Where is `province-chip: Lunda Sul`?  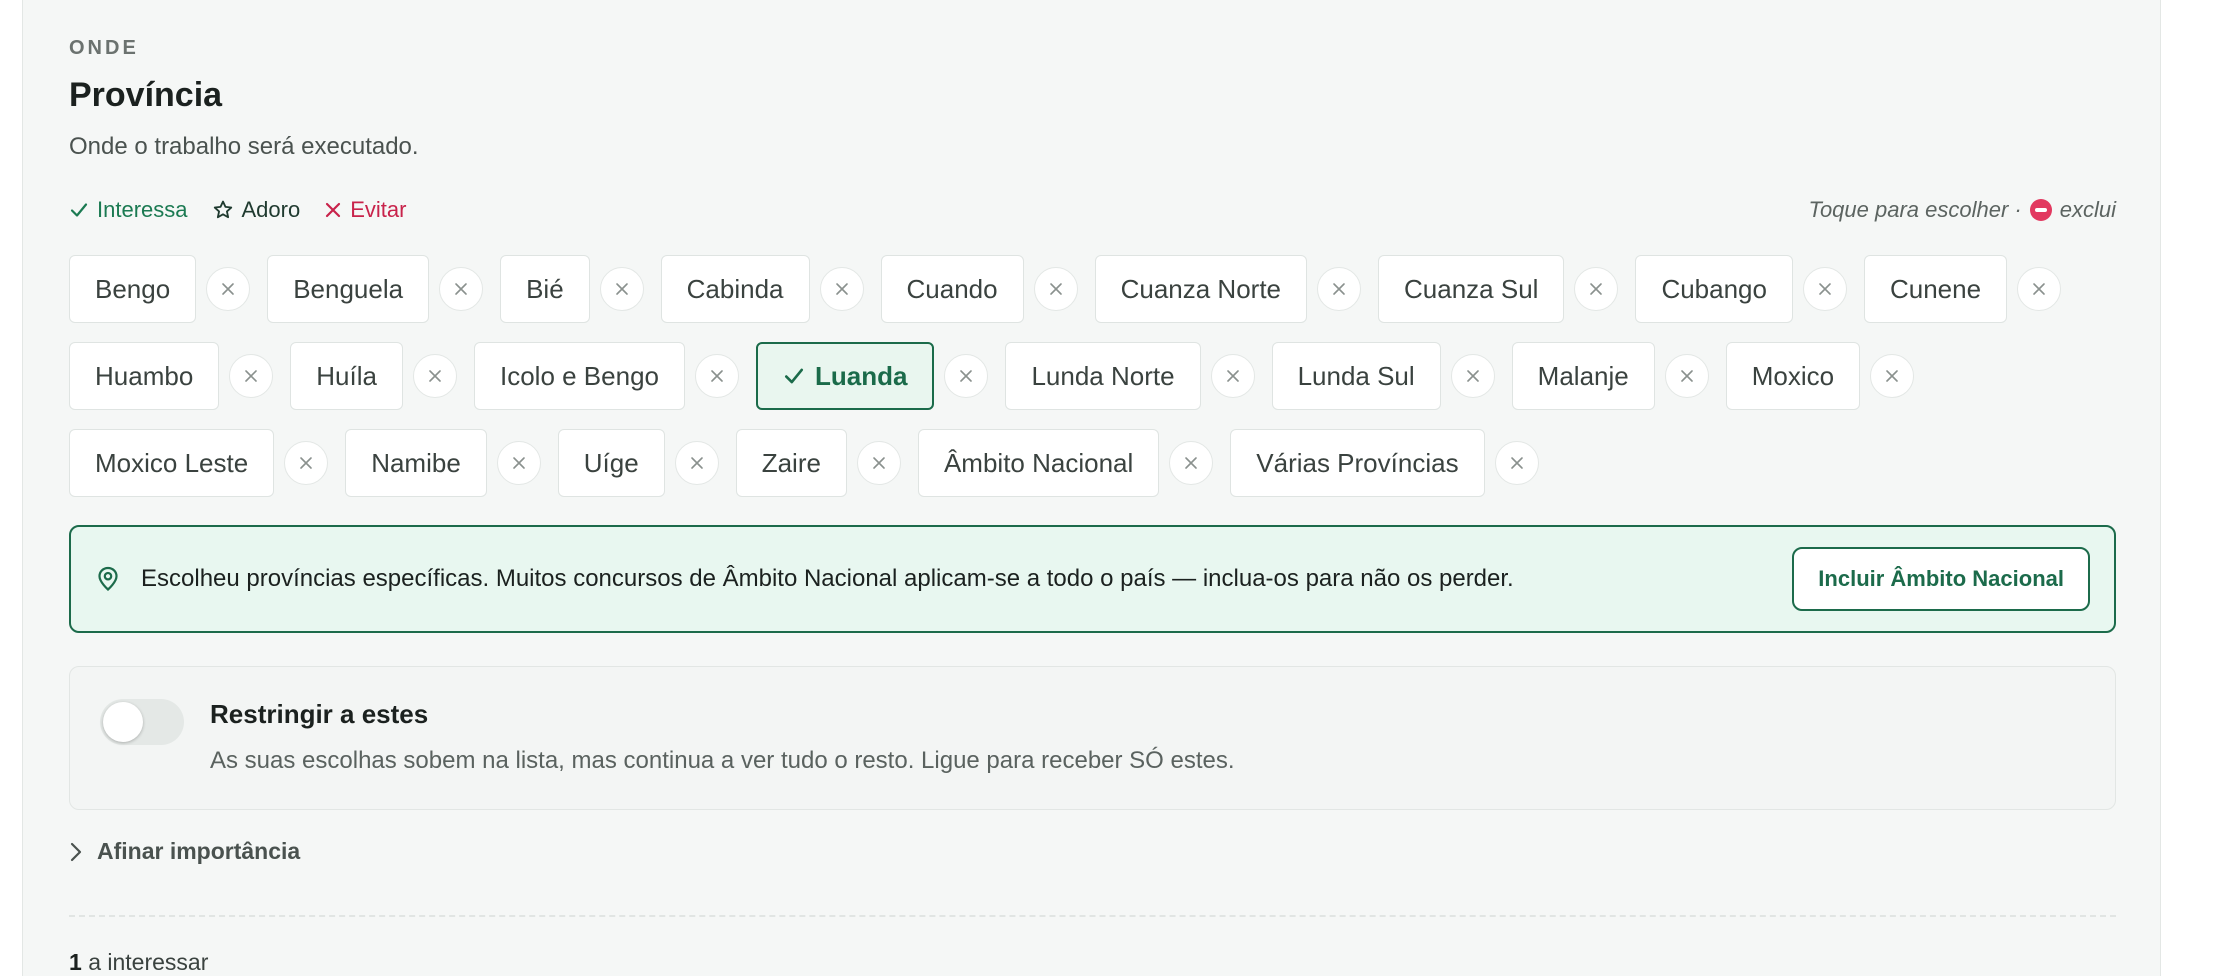 province-chip: Lunda Sul is located at coordinates (1356, 376).